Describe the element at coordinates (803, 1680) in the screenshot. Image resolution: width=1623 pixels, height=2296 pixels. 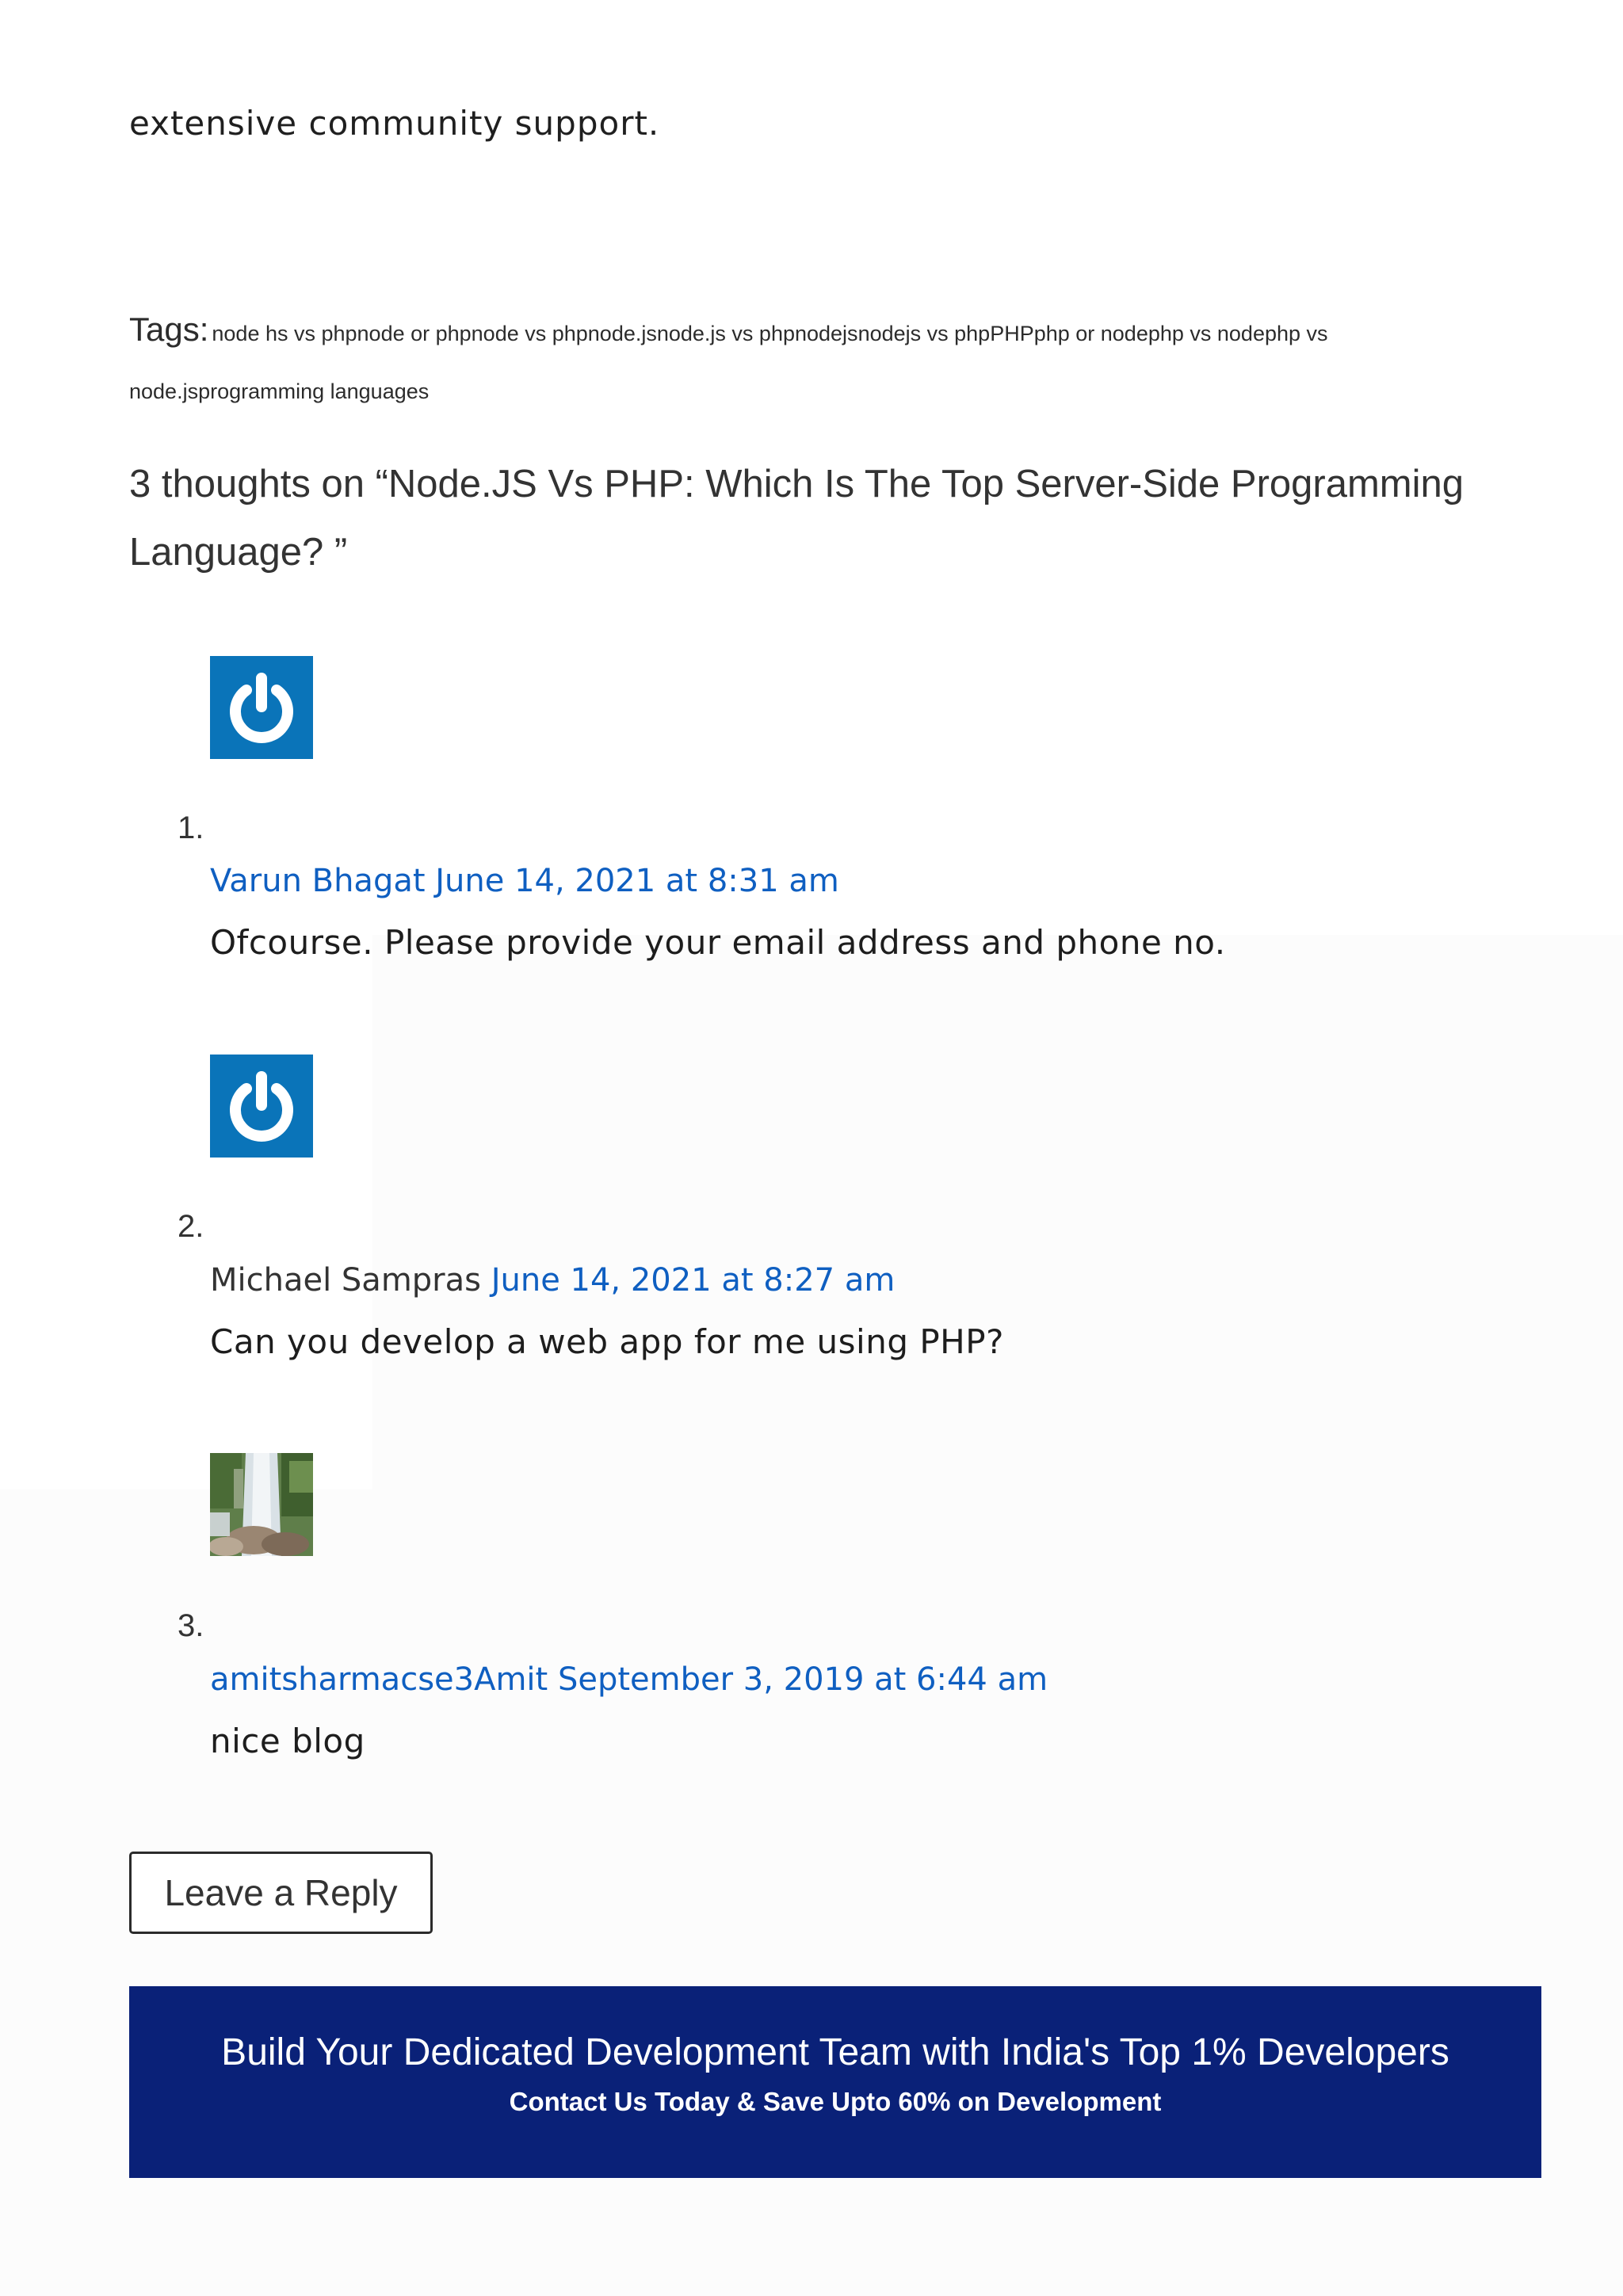
I see `comment-date-link: September 3, 2019 at 6:44 am` at that location.